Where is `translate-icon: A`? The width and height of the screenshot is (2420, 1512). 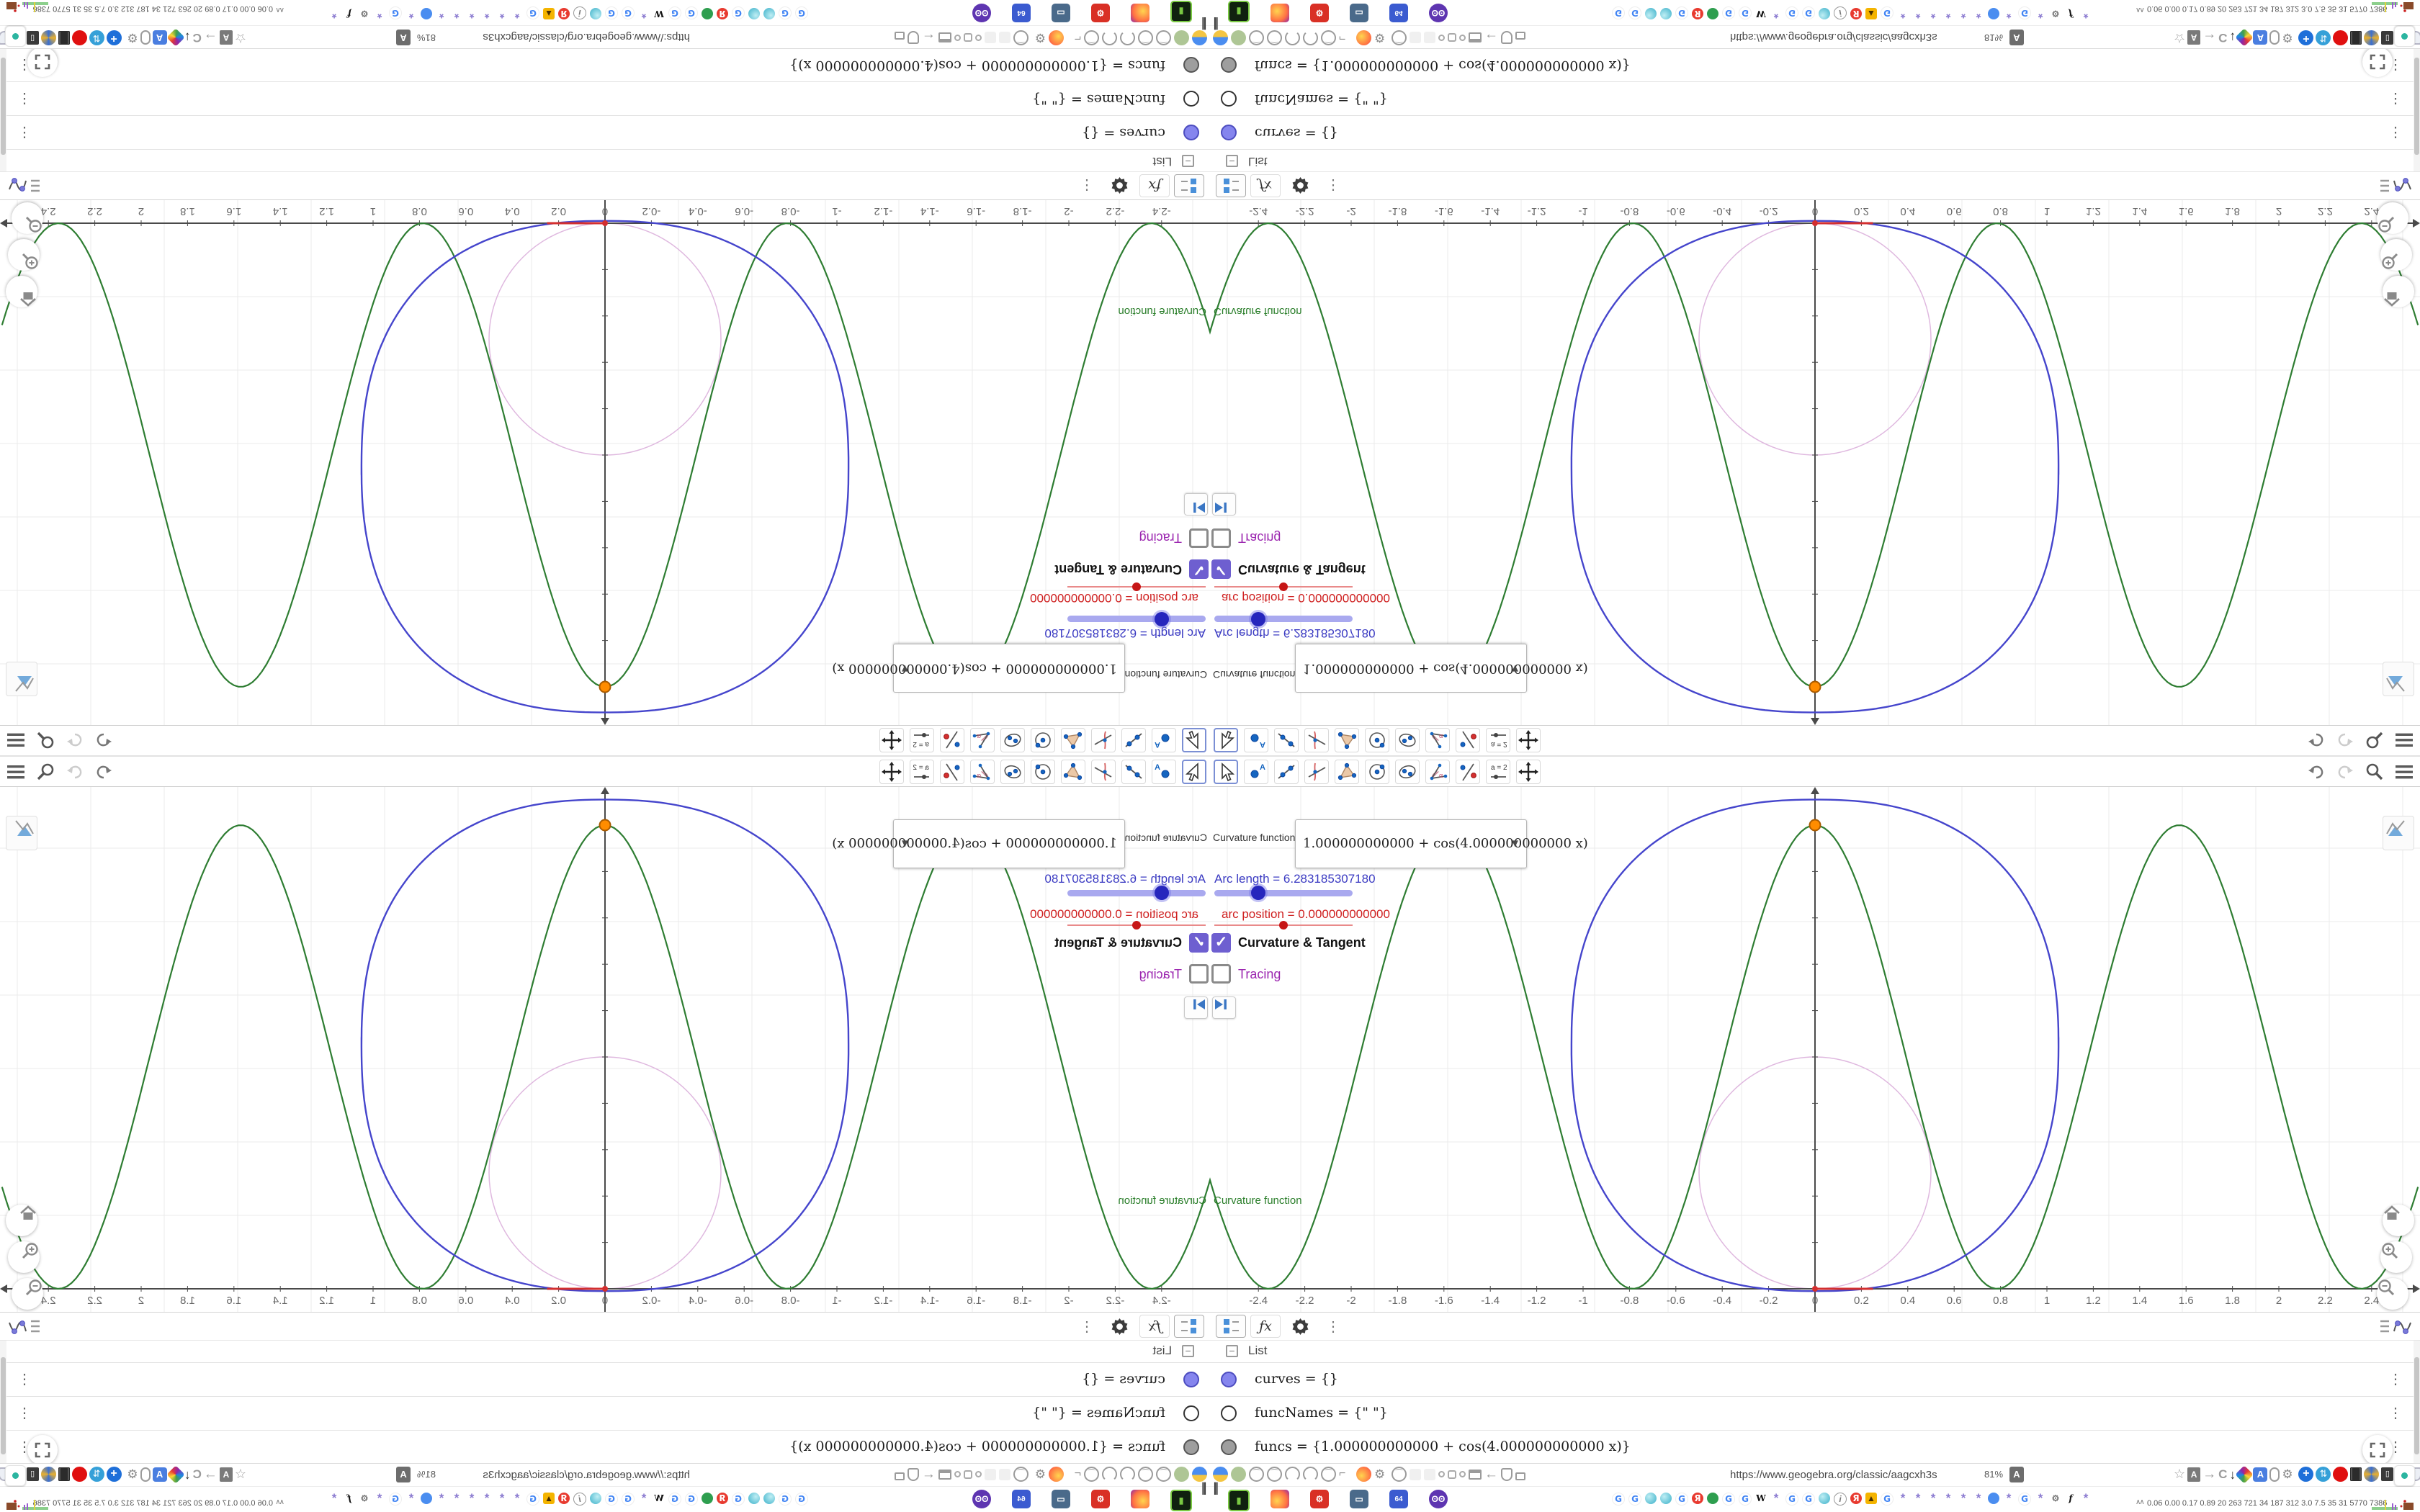 translate-icon: A is located at coordinates (2260, 1474).